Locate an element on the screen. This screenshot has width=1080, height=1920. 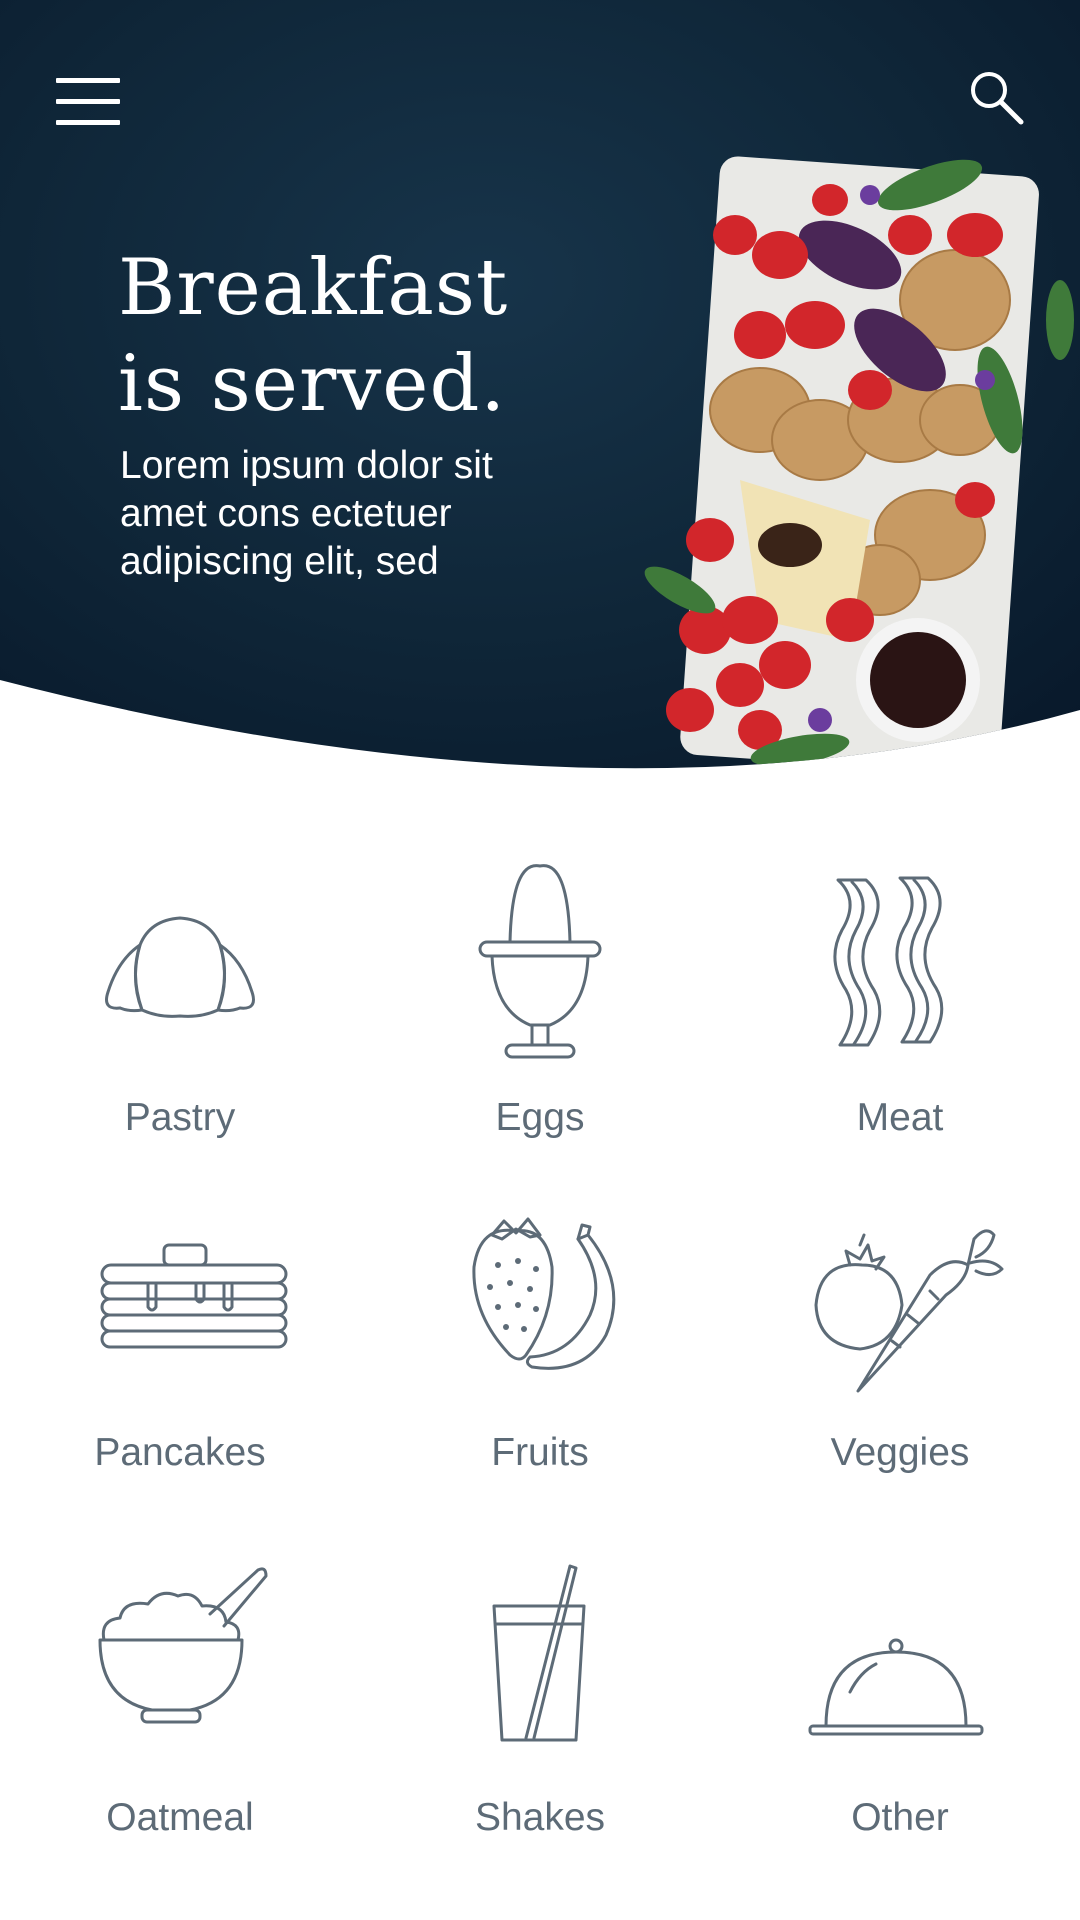
category-veggies: Veggies is located at coordinates (900, 1345).